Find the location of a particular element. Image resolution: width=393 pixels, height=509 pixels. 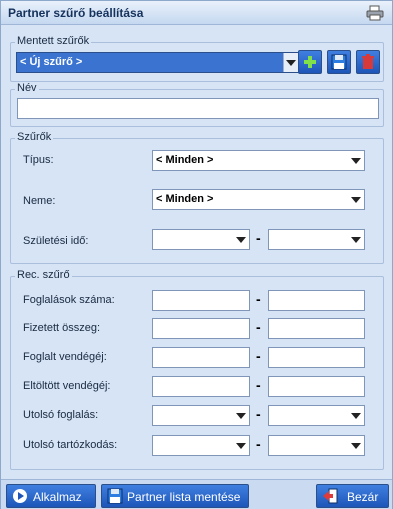

close-button: Bezár is located at coordinates (352, 496).